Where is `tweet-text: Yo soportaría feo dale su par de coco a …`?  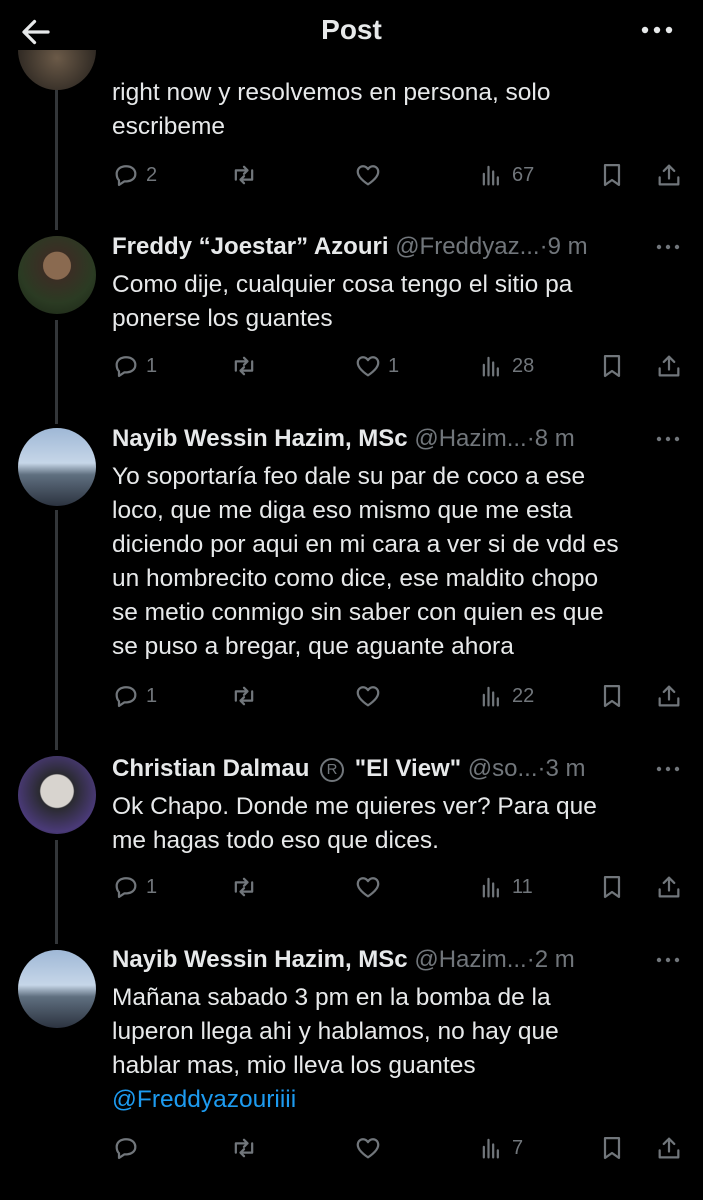
tweet-text: Yo soportaría feo dale su par de coco a … is located at coordinates (365, 561).